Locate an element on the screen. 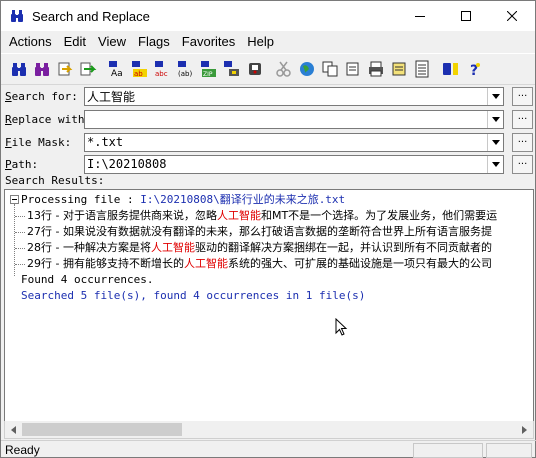  window-title: Search and Replace is located at coordinates (91, 16).